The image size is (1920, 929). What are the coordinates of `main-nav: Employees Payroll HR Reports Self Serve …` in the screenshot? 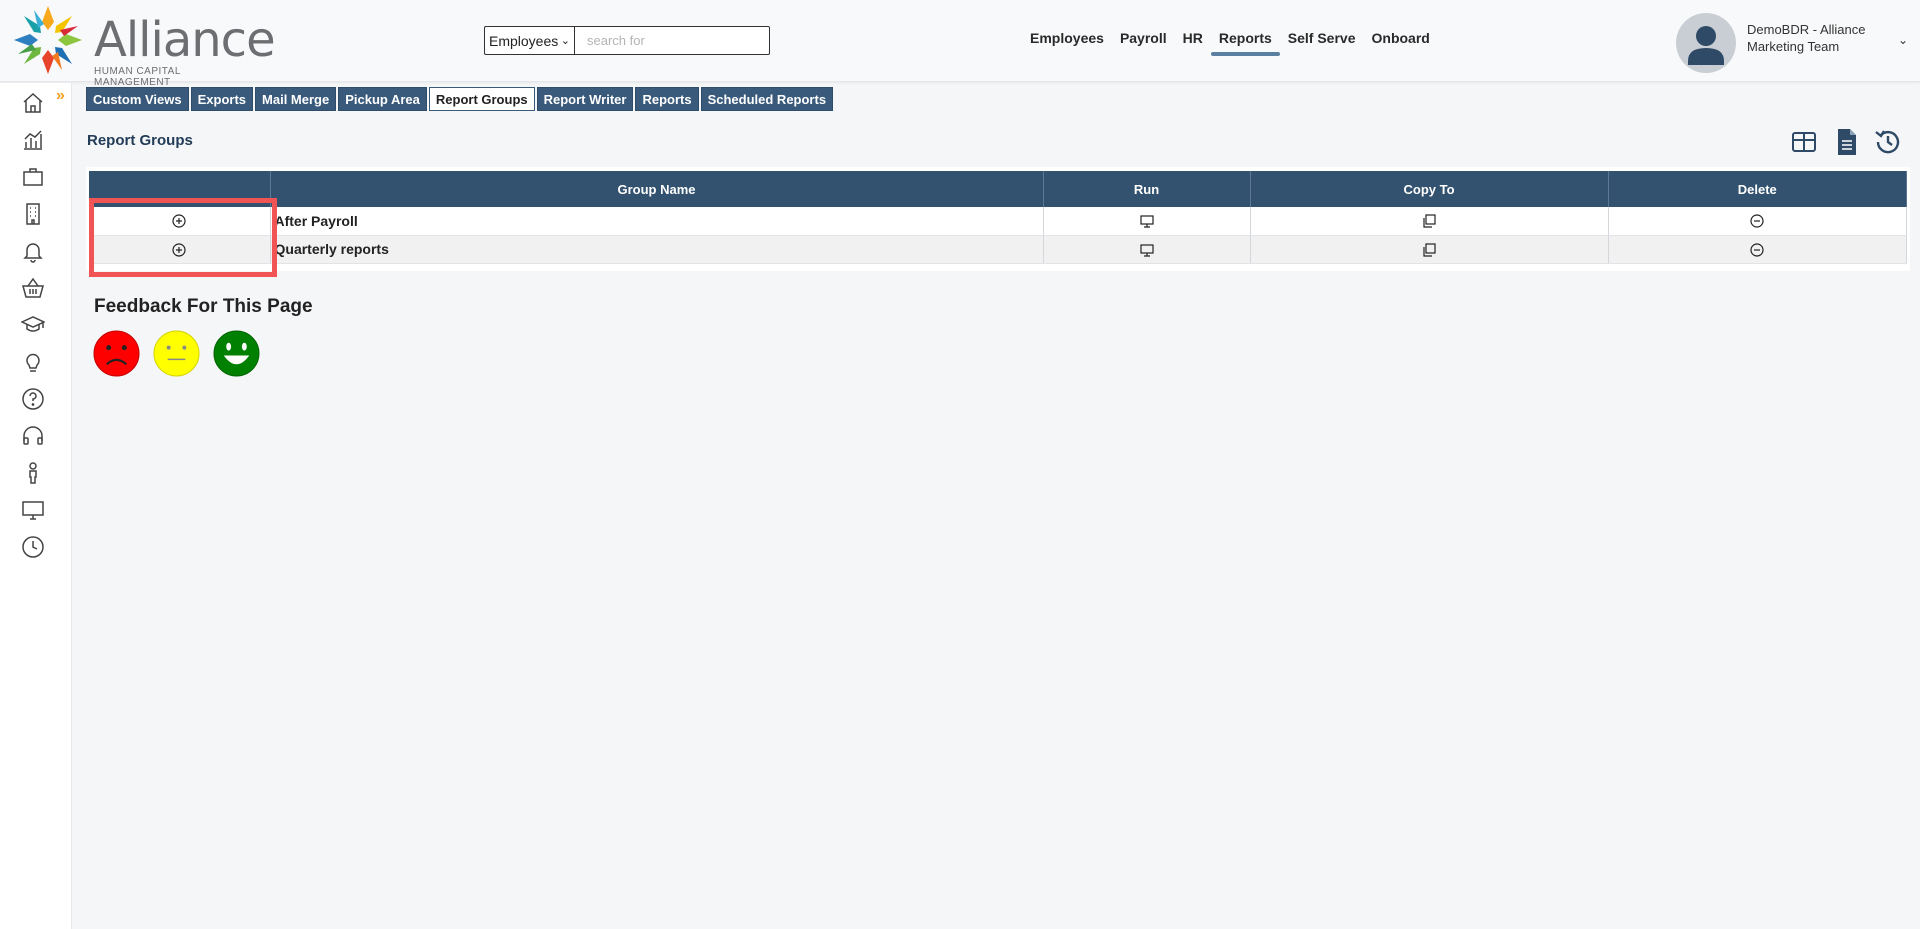 It's located at (1230, 43).